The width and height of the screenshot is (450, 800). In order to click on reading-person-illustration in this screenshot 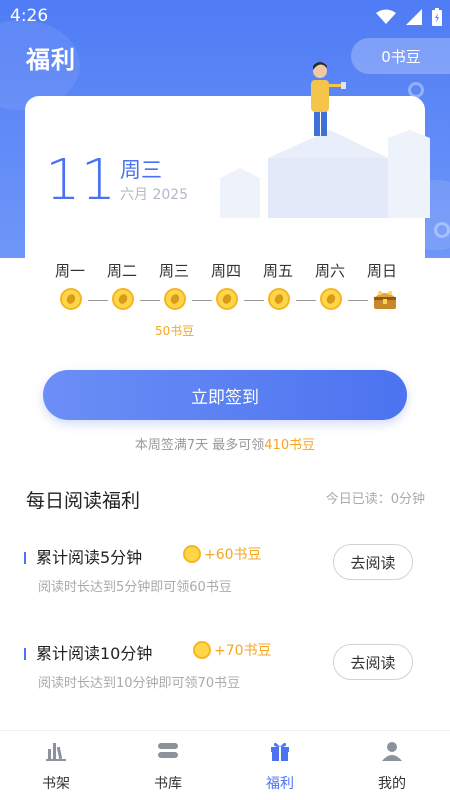, I will do `click(325, 140)`.